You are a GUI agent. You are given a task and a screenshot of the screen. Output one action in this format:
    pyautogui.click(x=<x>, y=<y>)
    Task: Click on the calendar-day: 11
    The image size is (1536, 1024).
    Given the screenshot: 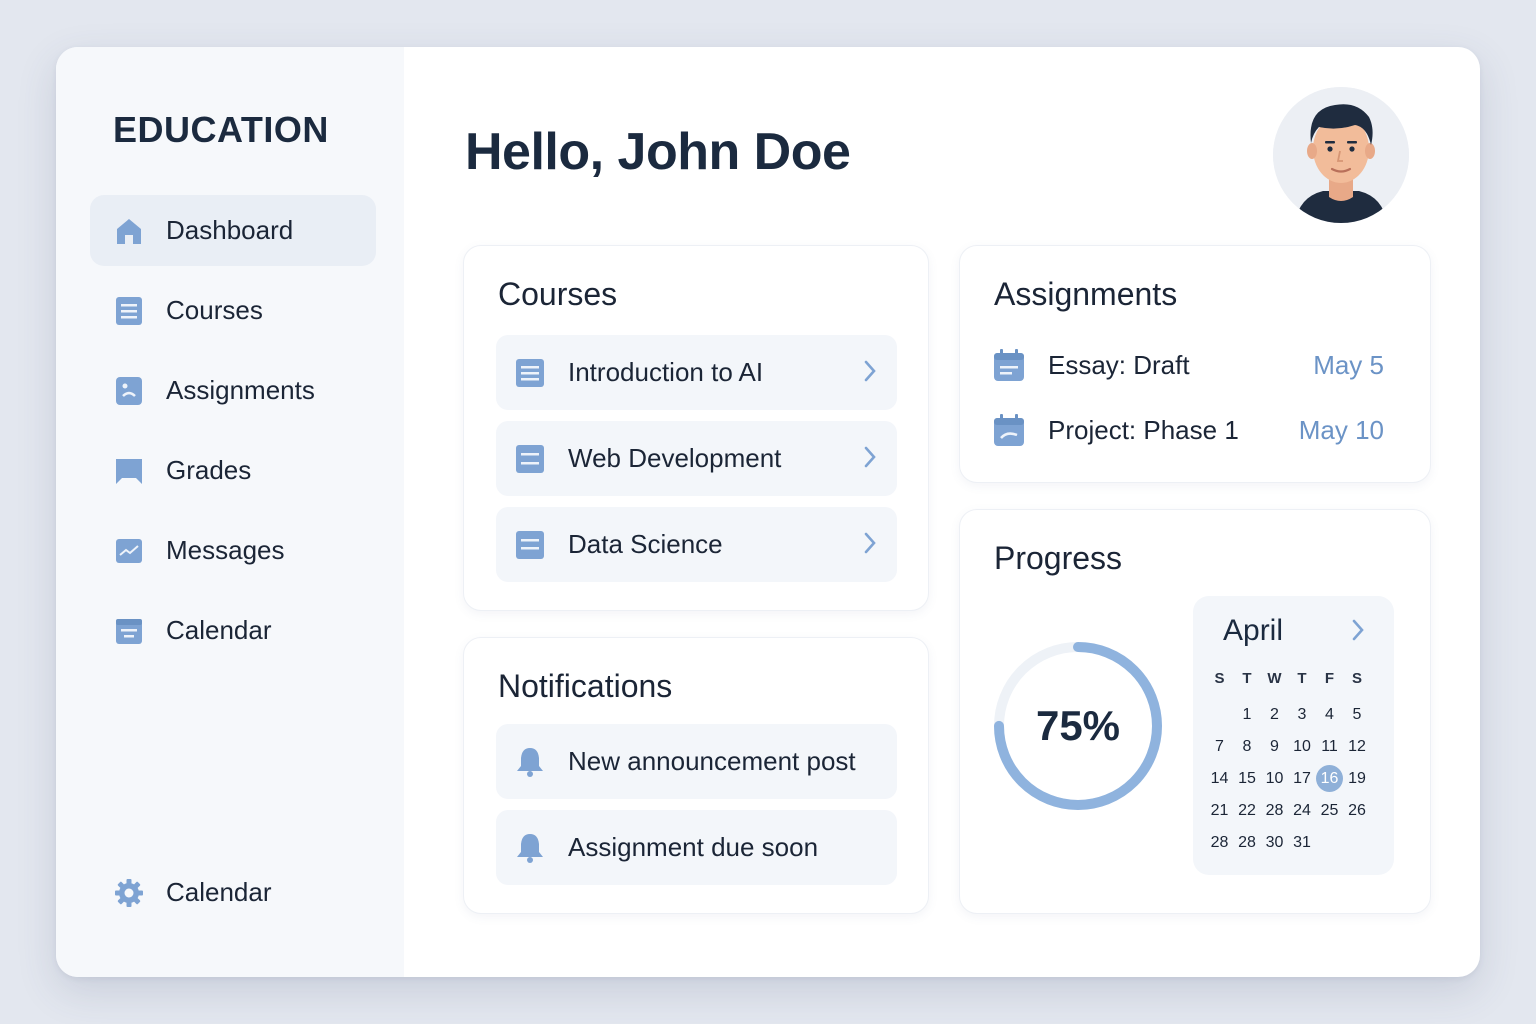 What is the action you would take?
    pyautogui.click(x=1329, y=746)
    